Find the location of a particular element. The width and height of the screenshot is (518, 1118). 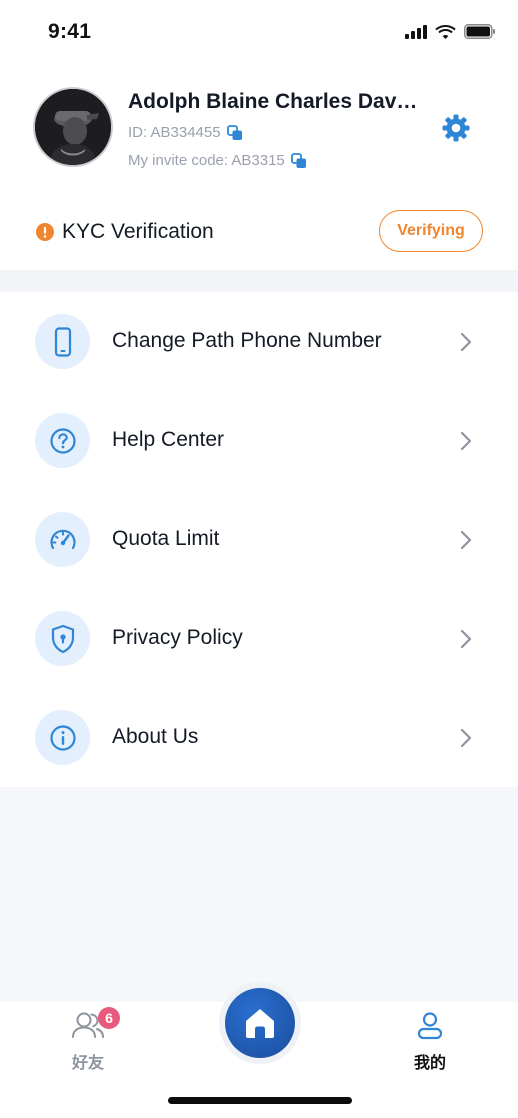

tab-label: 我的 is located at coordinates (429, 1063).